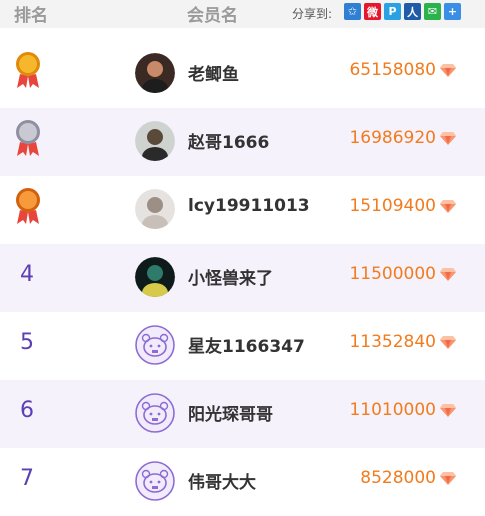  What do you see at coordinates (392, 11) in the screenshot?
I see `tqq-icon: P` at bounding box center [392, 11].